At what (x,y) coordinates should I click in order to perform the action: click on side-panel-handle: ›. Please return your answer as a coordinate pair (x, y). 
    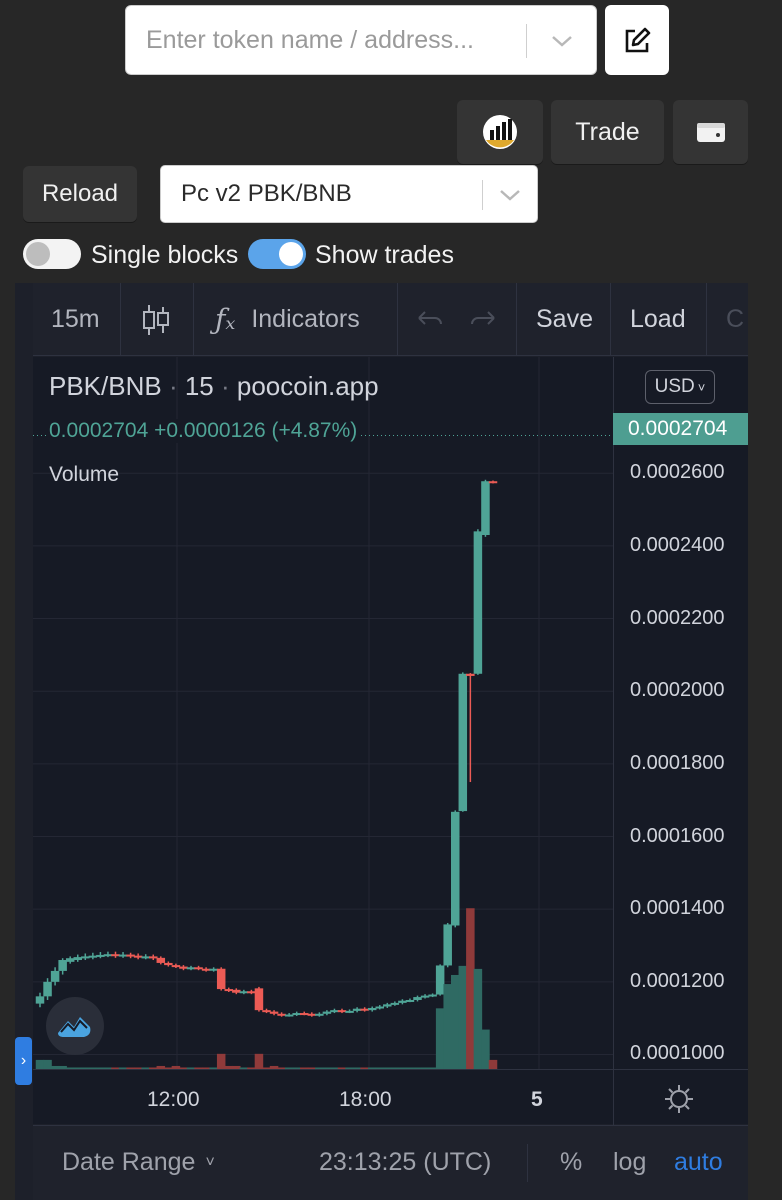
    Looking at the image, I should click on (23, 1061).